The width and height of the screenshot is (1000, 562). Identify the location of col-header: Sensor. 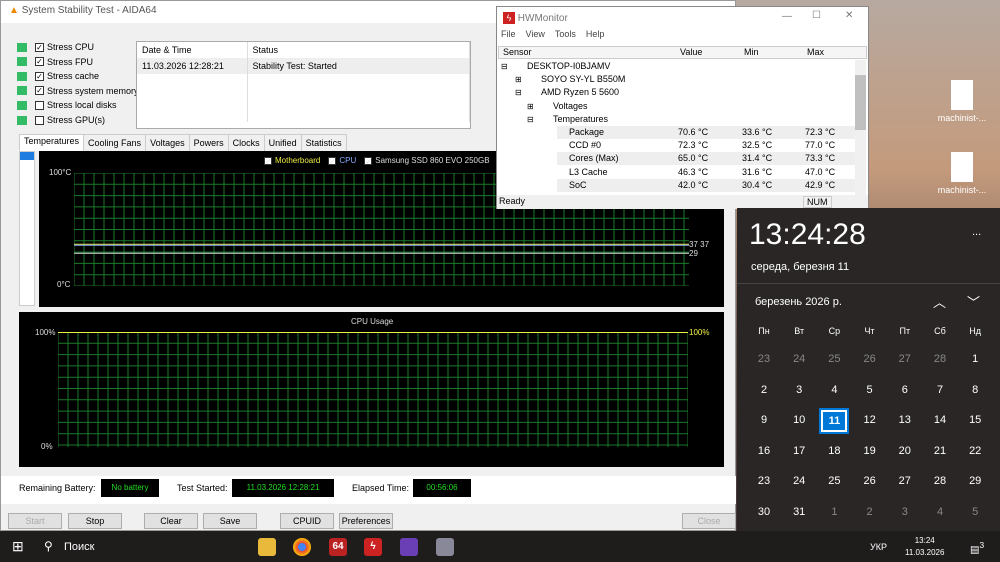
(517, 52).